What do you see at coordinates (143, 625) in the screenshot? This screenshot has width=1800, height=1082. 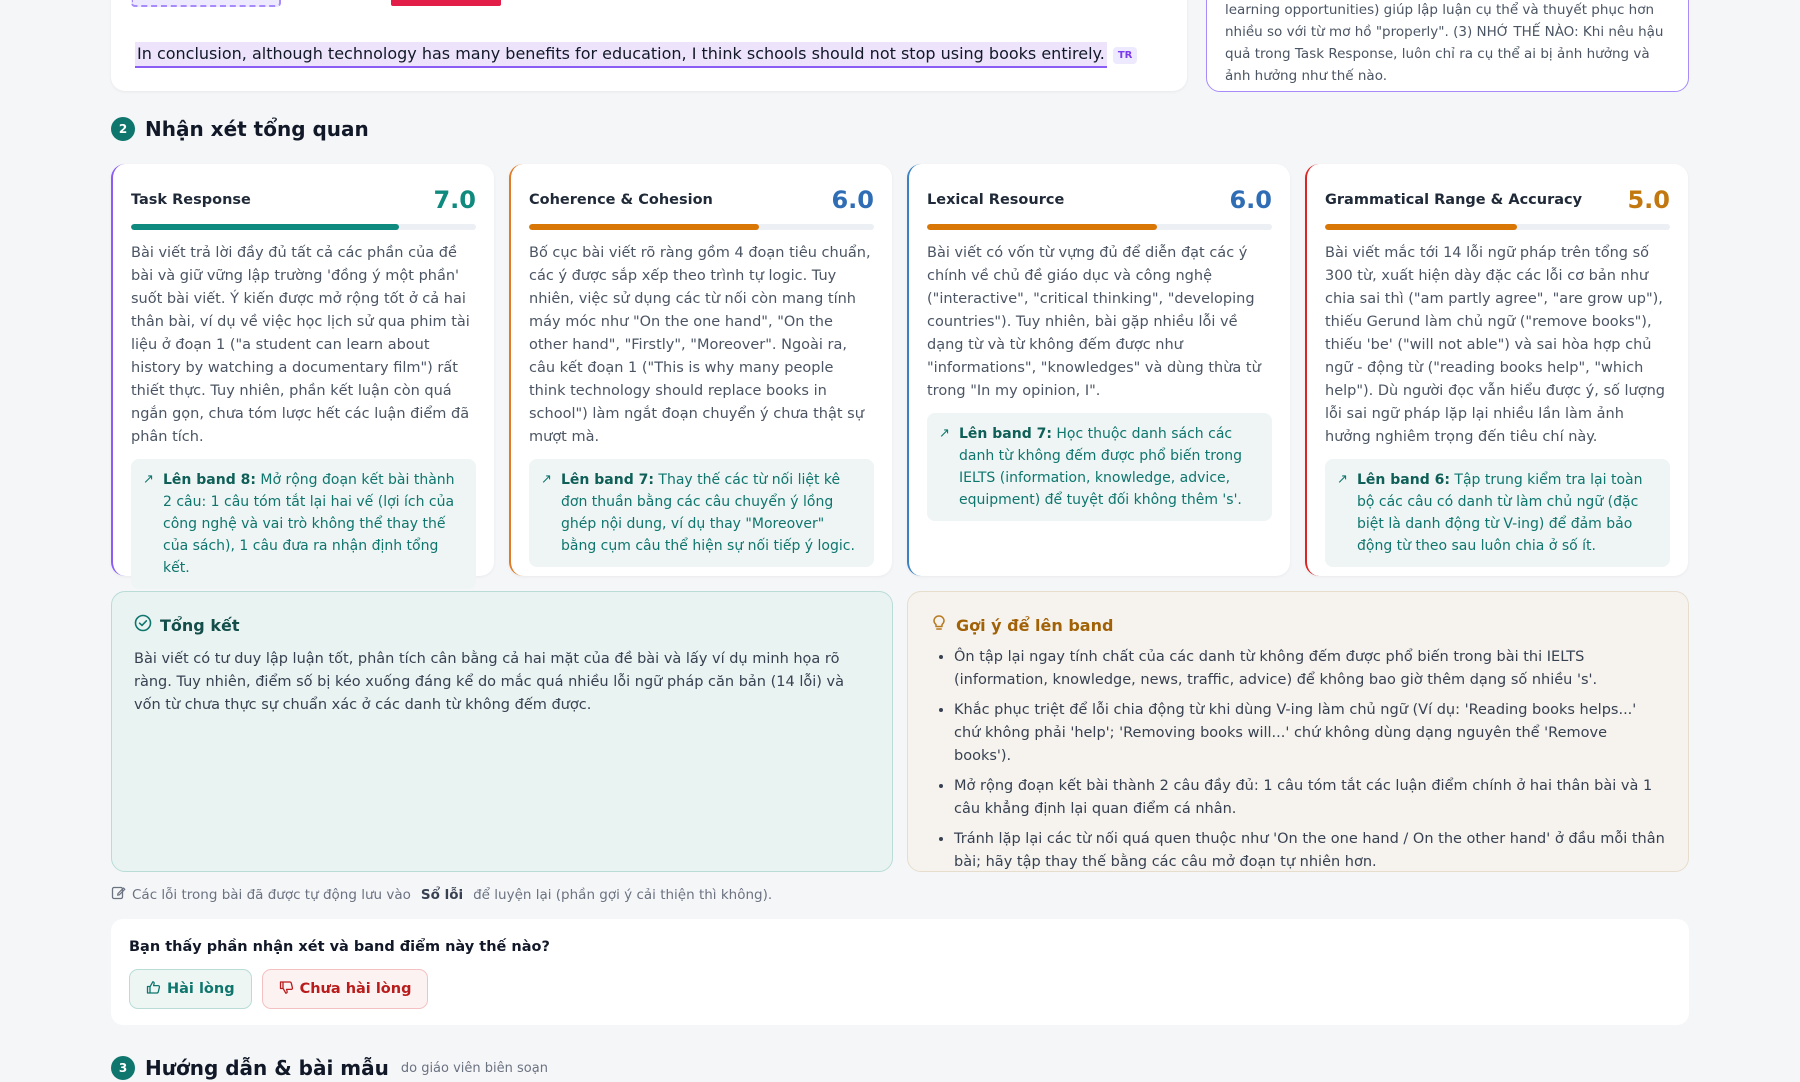 I see `check-circle-icon` at bounding box center [143, 625].